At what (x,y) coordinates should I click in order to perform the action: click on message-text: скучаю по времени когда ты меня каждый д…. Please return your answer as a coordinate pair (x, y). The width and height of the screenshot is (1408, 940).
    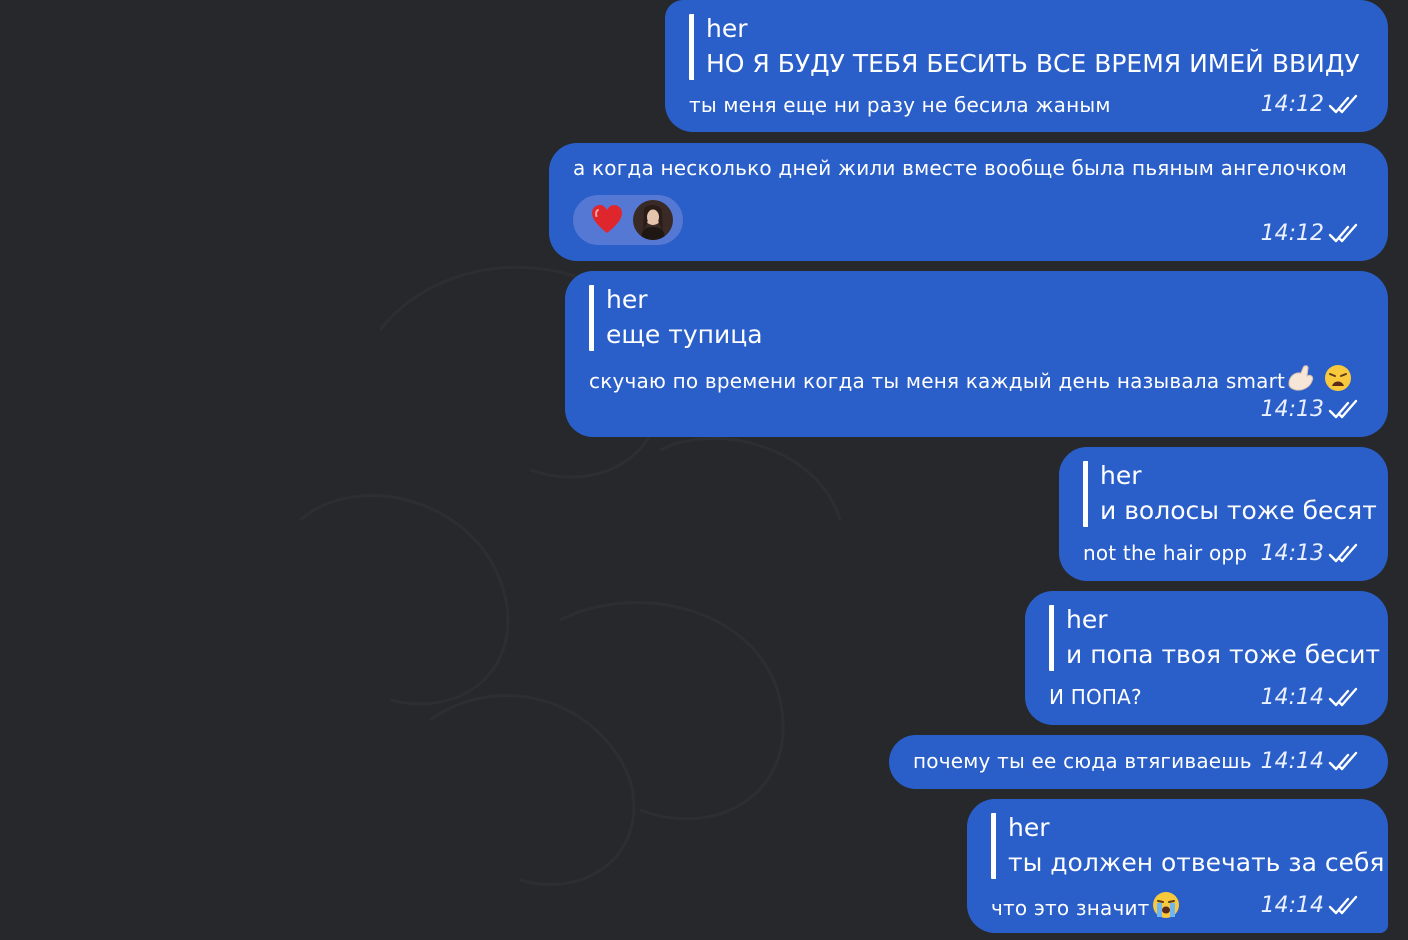
    Looking at the image, I should click on (937, 381).